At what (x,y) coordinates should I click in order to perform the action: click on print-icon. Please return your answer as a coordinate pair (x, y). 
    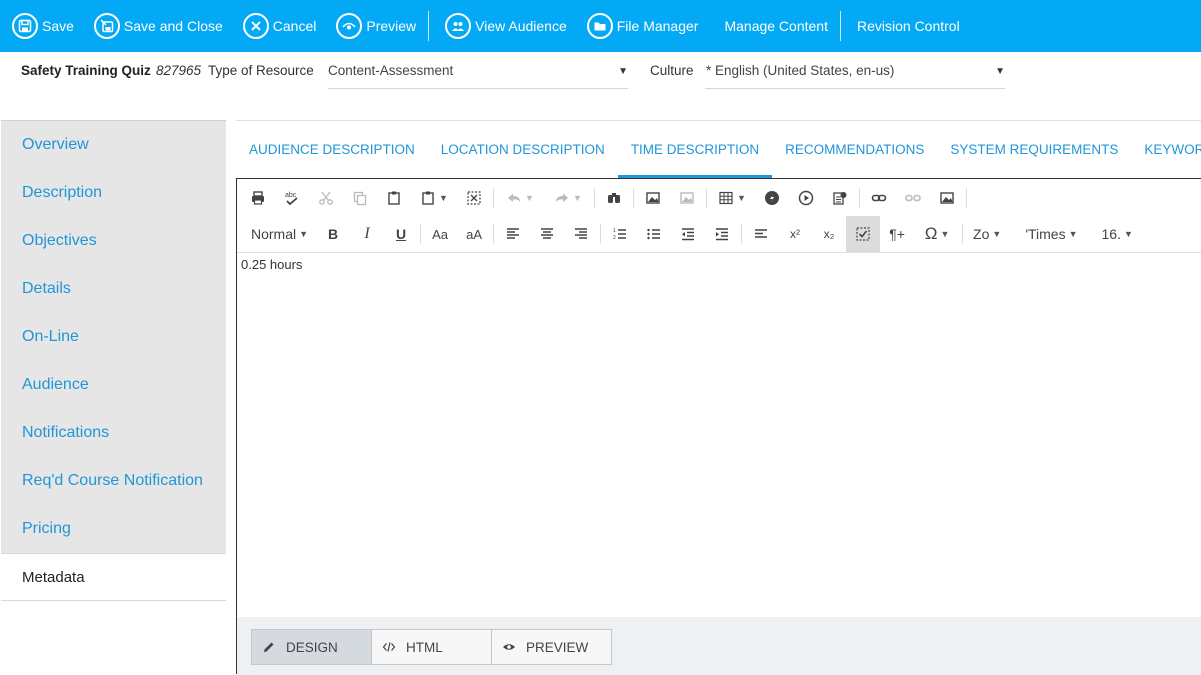
    Looking at the image, I should click on (258, 198).